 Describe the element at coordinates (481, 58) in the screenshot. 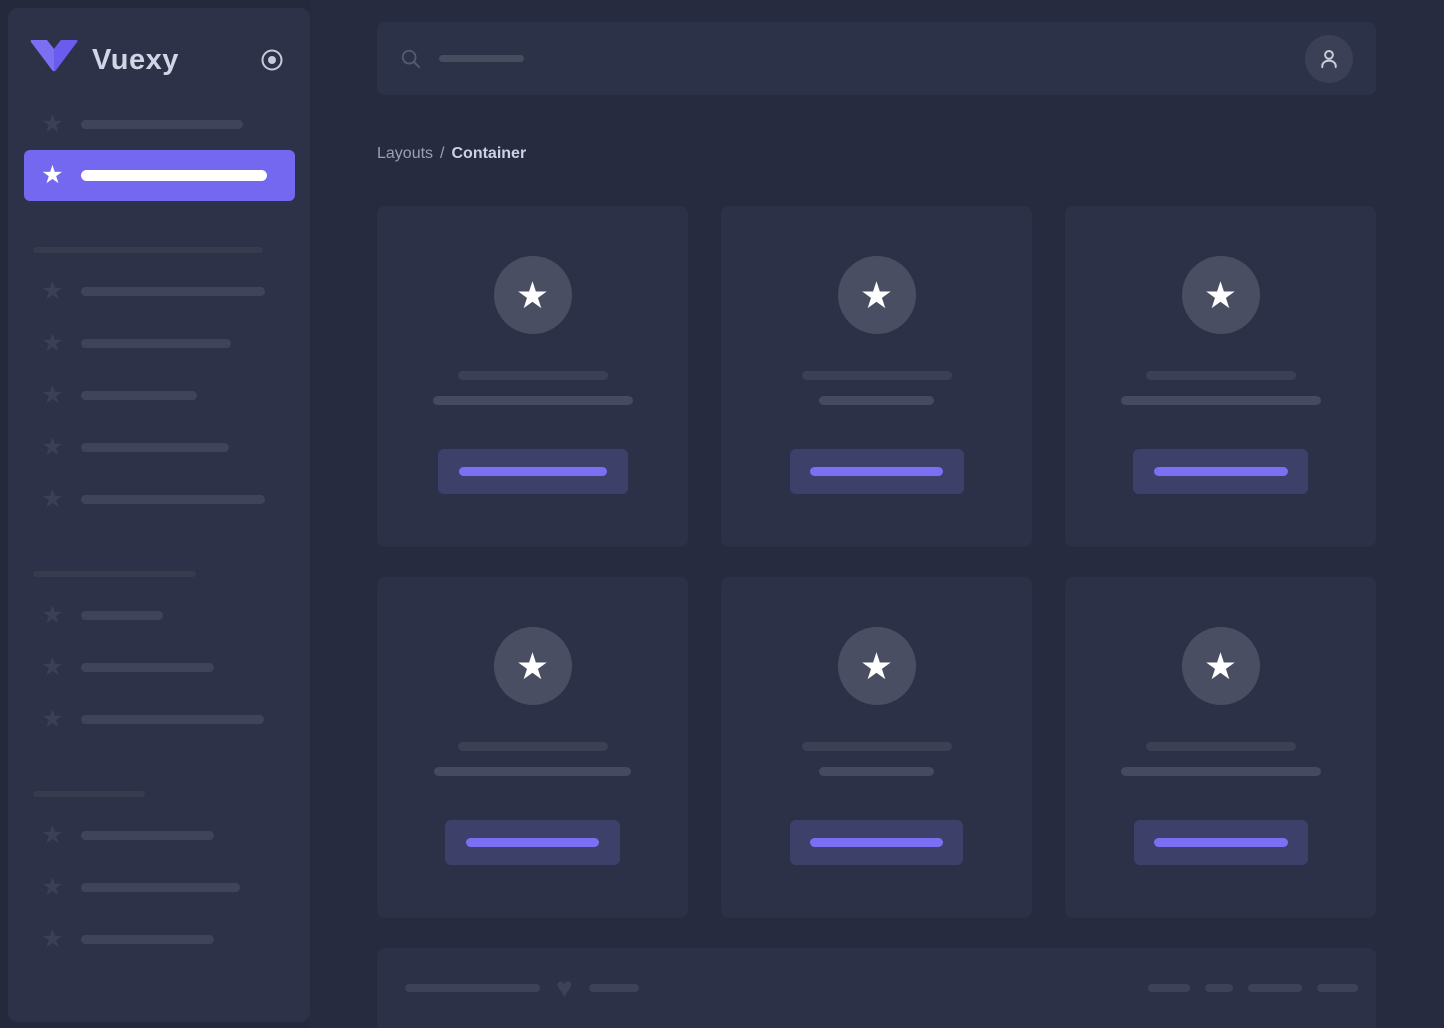

I see `search-placeholder-bar` at that location.